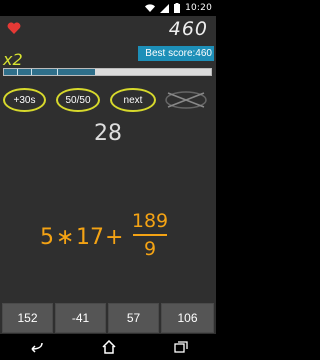  I want to click on answer-button: 152, so click(27, 318).